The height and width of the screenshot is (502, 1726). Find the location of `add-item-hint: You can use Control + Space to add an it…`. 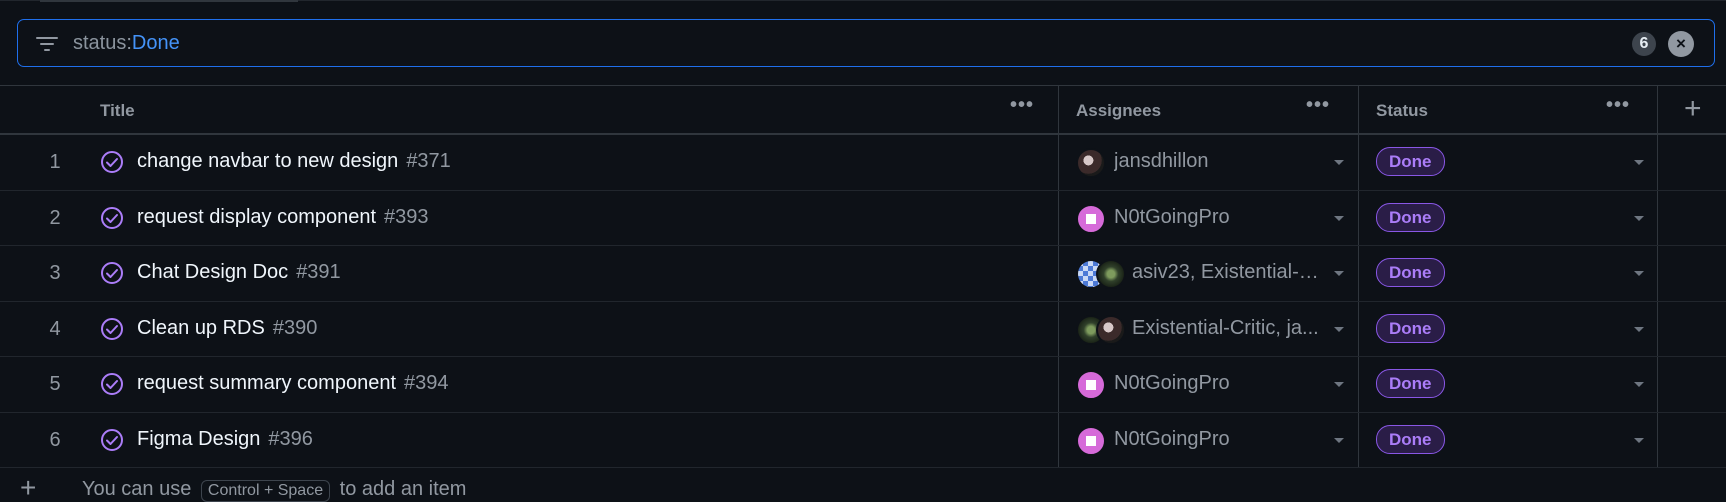

add-item-hint: You can use Control + Space to add an it… is located at coordinates (274, 490).